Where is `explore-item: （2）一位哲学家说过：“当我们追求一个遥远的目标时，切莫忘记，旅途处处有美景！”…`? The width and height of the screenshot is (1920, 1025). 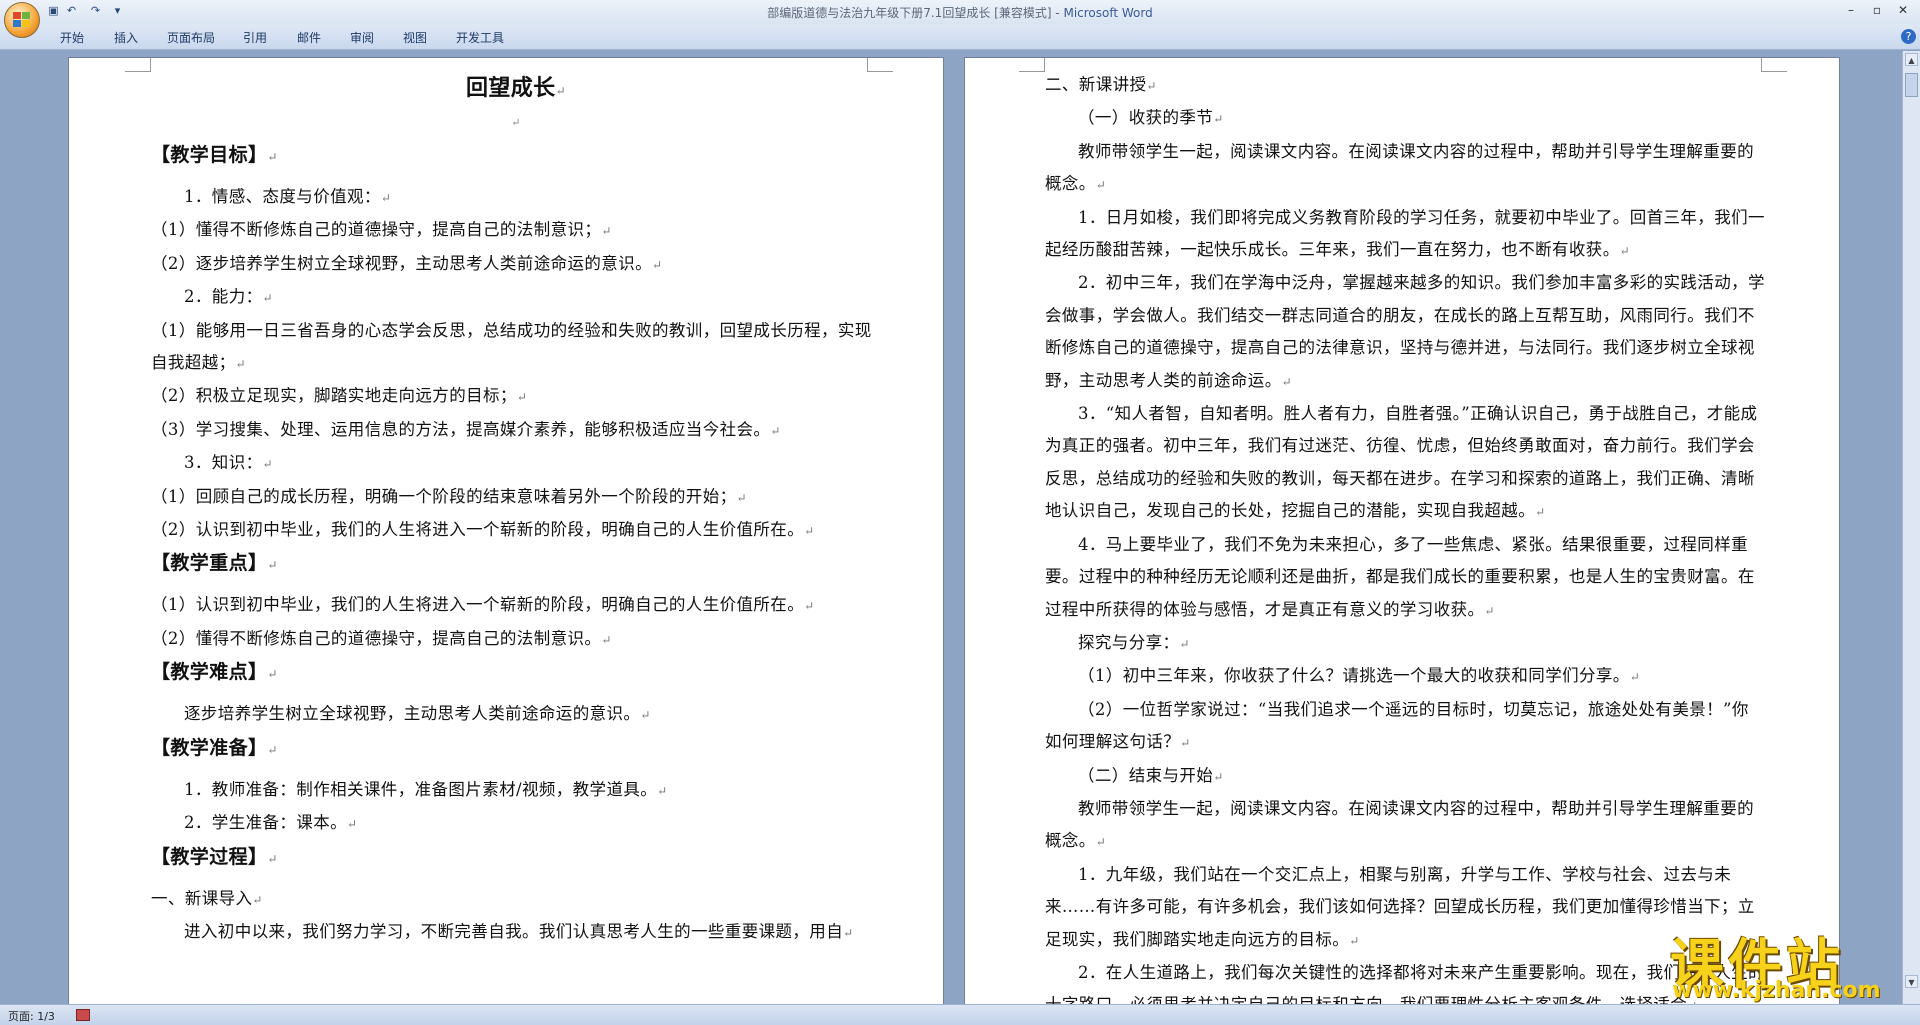
explore-item: （2）一位哲学家说过：“当我们追求一个遥远的目标时，切莫忘记，旅途处处有美景！”… is located at coordinates (1397, 725).